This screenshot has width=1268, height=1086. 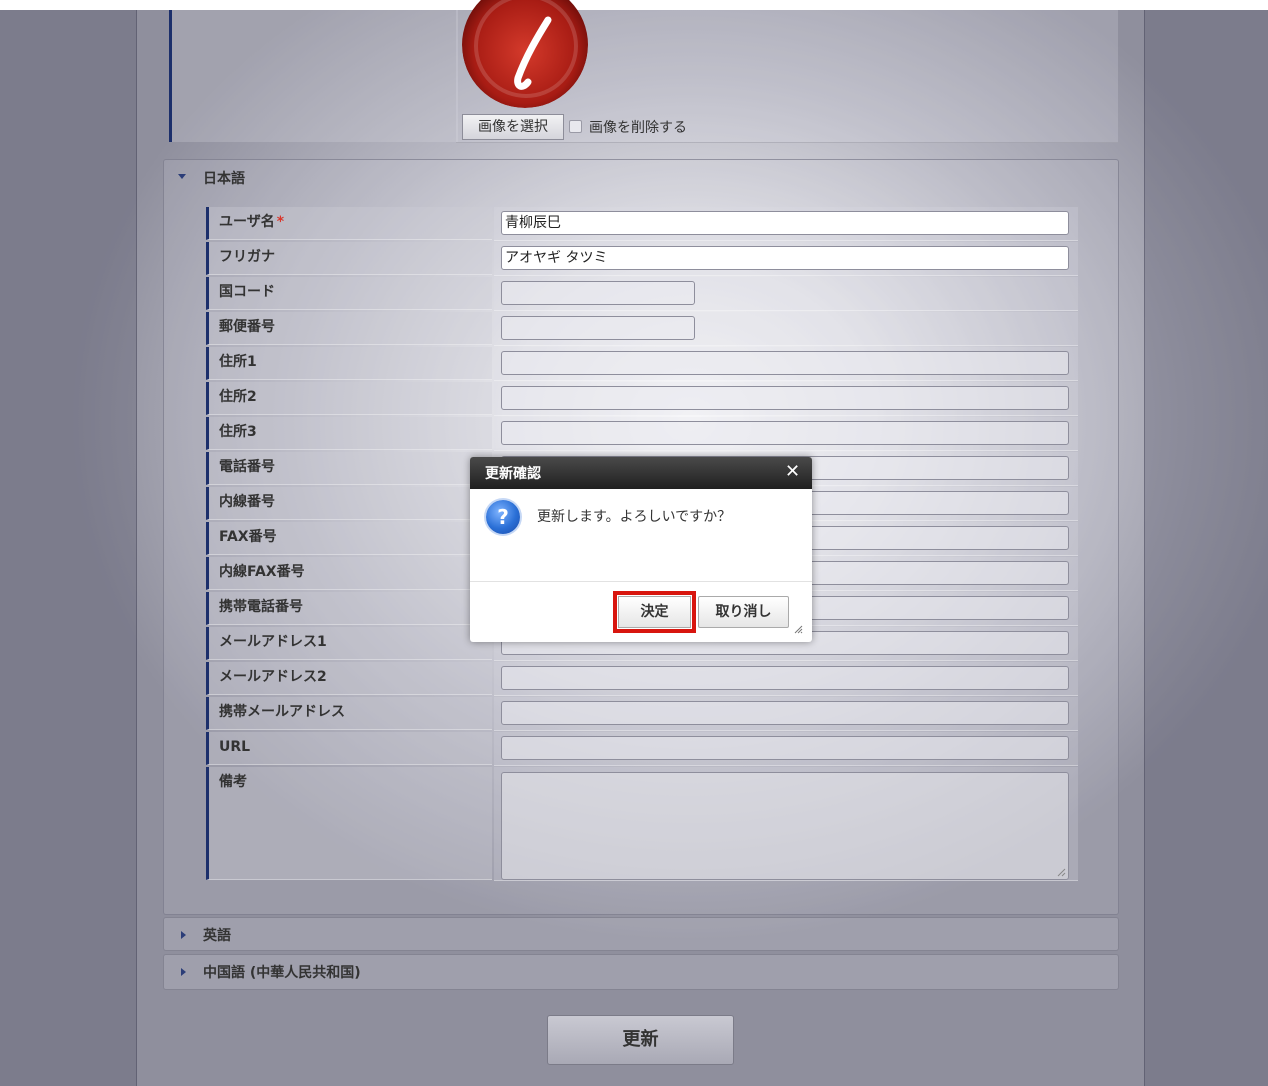 What do you see at coordinates (349, 713) in the screenshot?
I see `mobile-email-label: 携帯メールアドレス` at bounding box center [349, 713].